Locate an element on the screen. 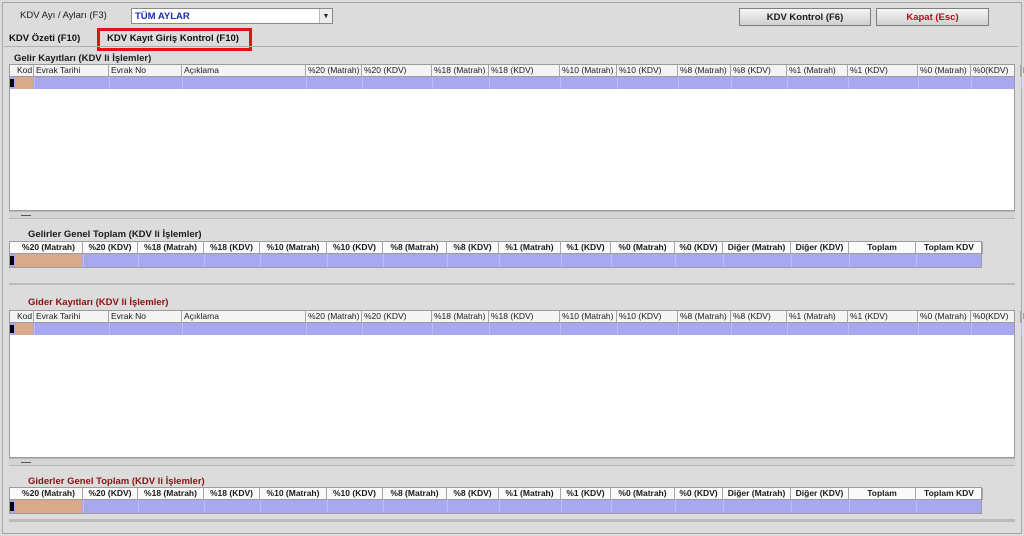 This screenshot has width=1024, height=536. gelir-current-cell is located at coordinates (24, 83).